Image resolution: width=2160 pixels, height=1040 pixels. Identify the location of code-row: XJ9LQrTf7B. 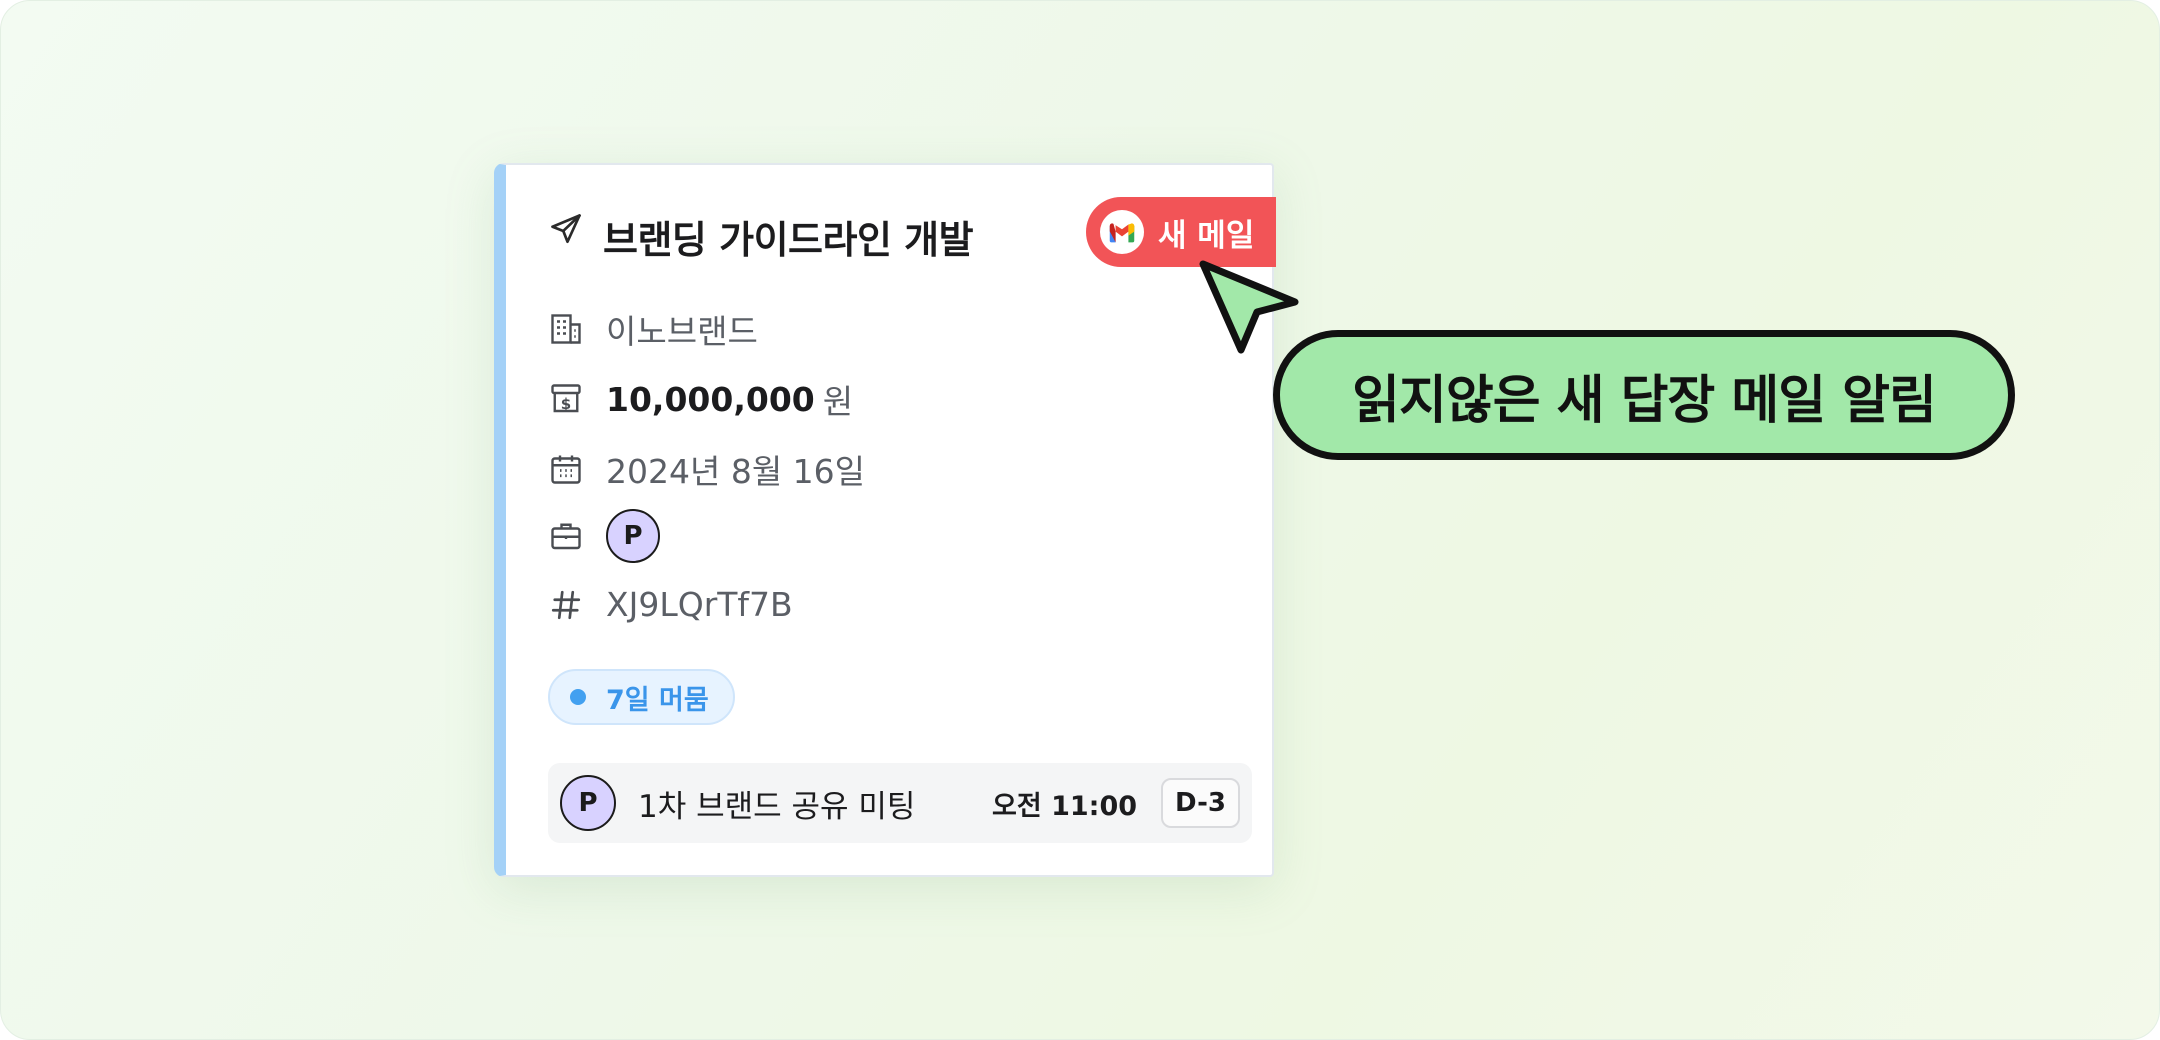
(670, 604).